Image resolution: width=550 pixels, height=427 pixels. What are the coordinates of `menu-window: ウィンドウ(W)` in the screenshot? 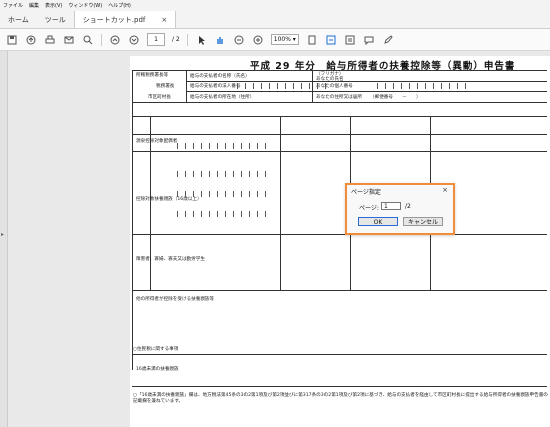 It's located at (85, 5).